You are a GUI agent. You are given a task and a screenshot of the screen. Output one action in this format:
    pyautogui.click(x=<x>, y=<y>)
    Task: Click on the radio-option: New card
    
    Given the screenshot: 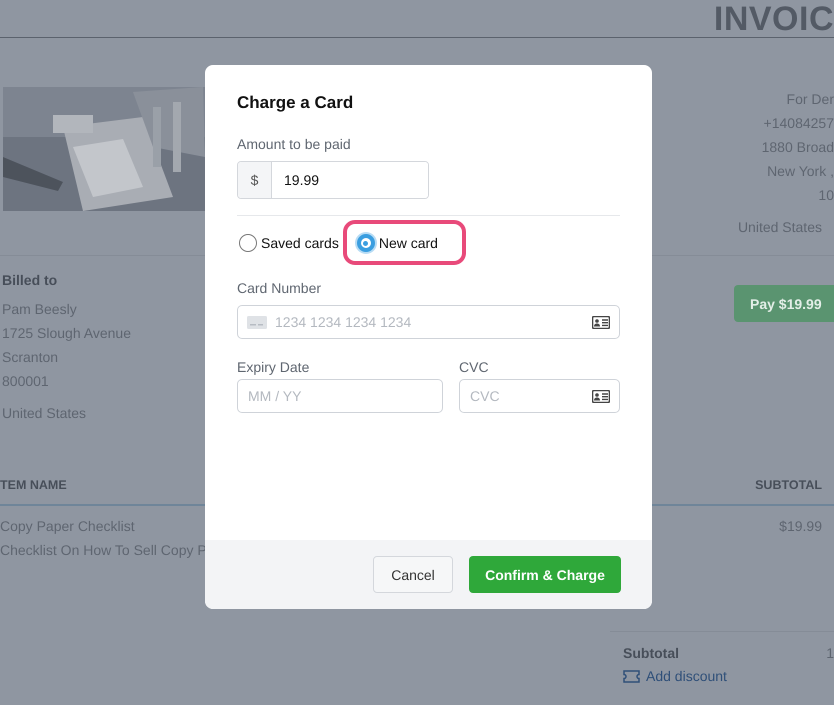 What is the action you would take?
    pyautogui.click(x=397, y=243)
    